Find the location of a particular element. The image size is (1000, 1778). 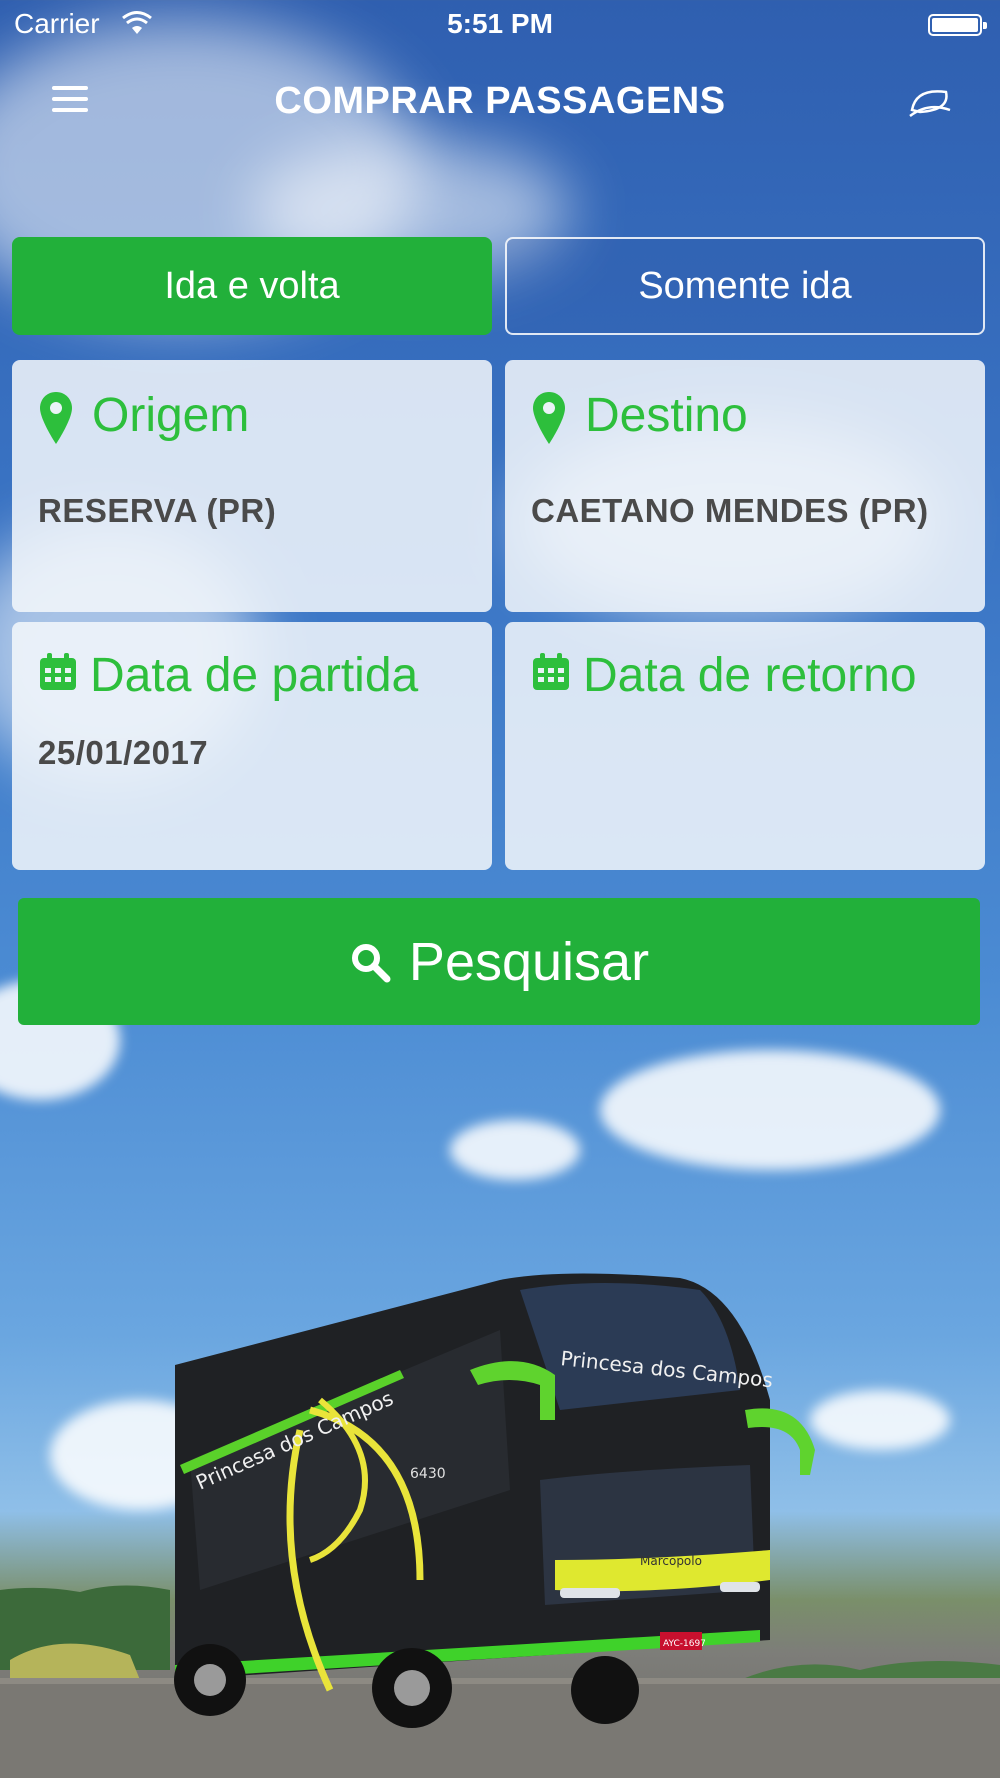

page-title: COMPRAR PASSAGENS is located at coordinates (500, 101).